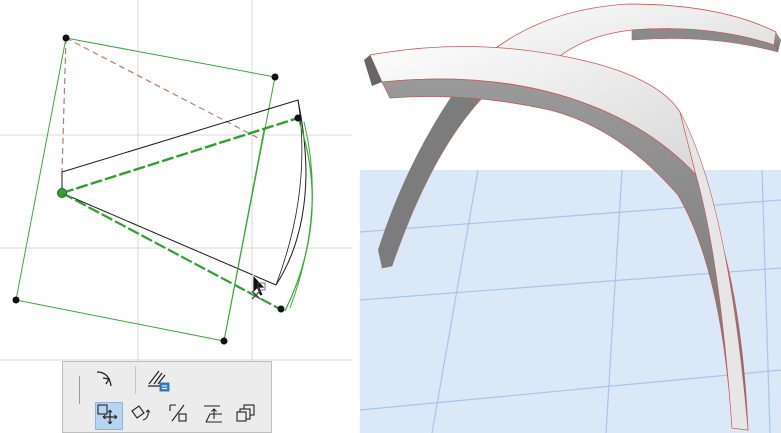 The width and height of the screenshot is (781, 433). What do you see at coordinates (178, 413) in the screenshot?
I see `percent-offset-icon` at bounding box center [178, 413].